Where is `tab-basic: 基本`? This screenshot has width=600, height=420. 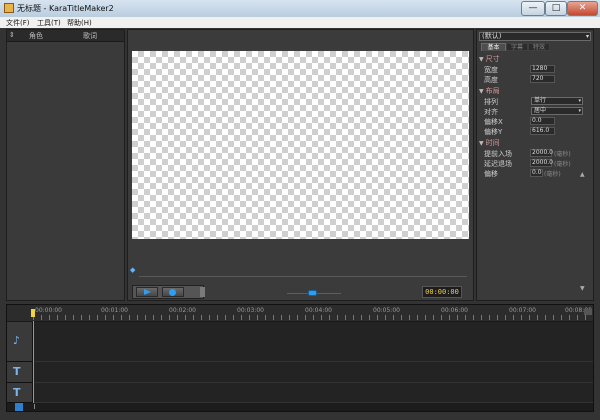
tab-basic: 基本 is located at coordinates (493, 47).